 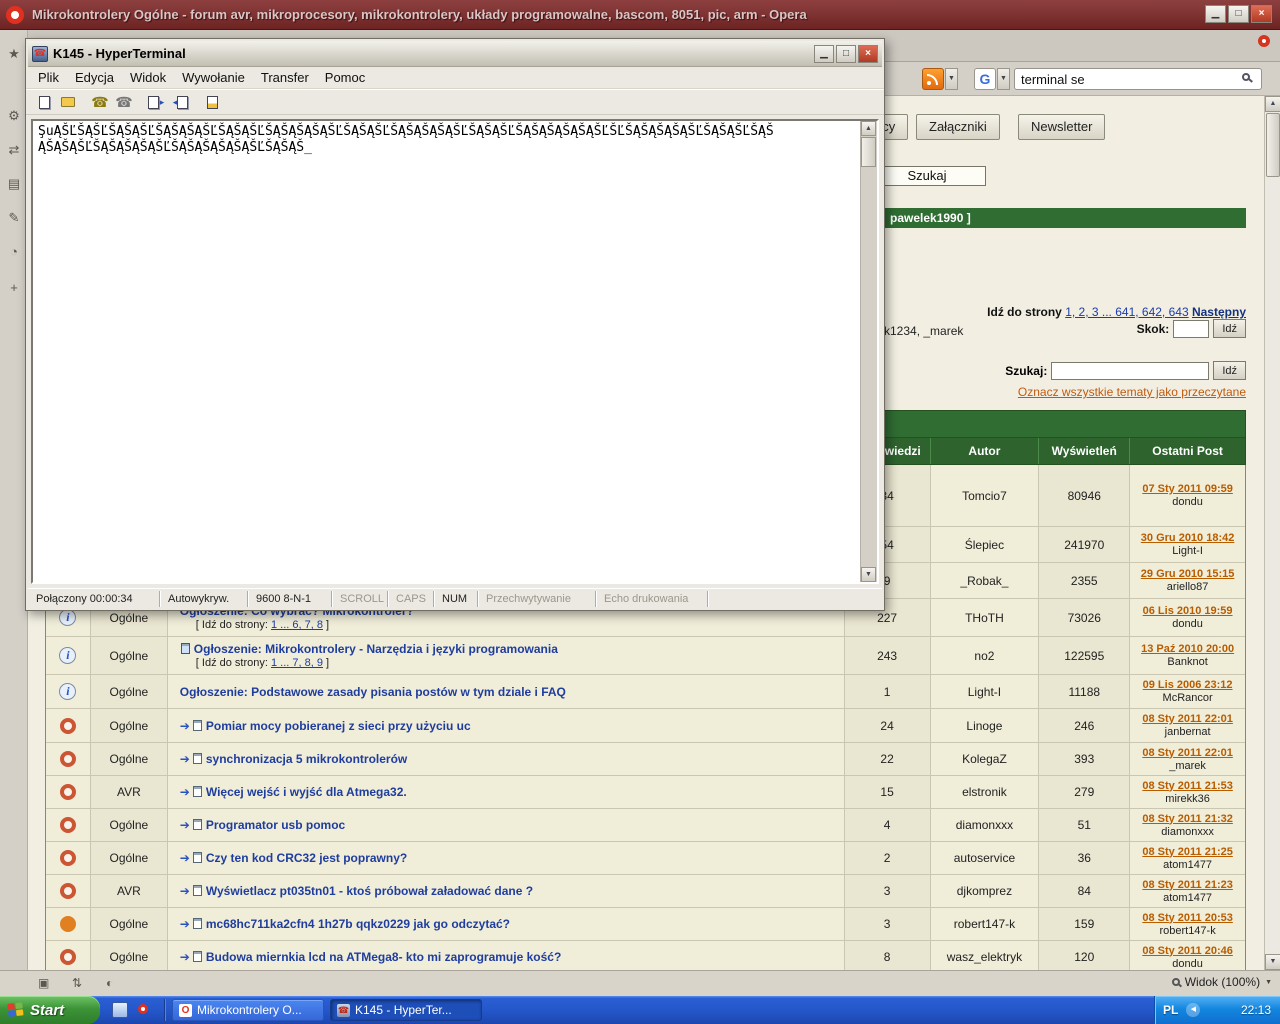 I want to click on search-go-button: Idź, so click(x=1229, y=370).